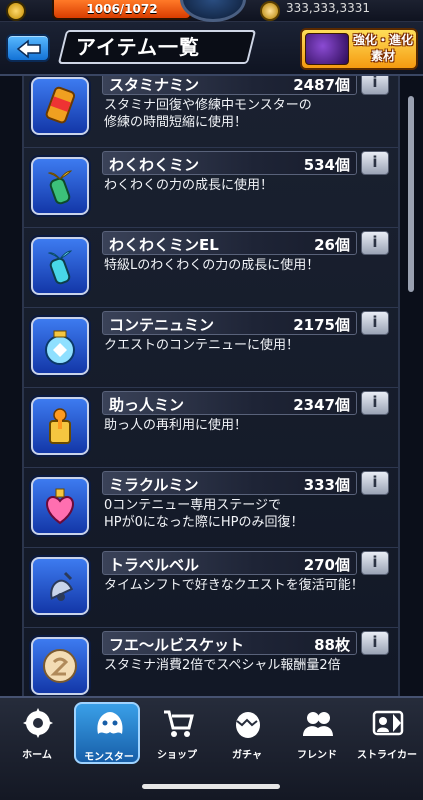 This screenshot has width=423, height=800. I want to click on stamina-icon, so click(16, 11).